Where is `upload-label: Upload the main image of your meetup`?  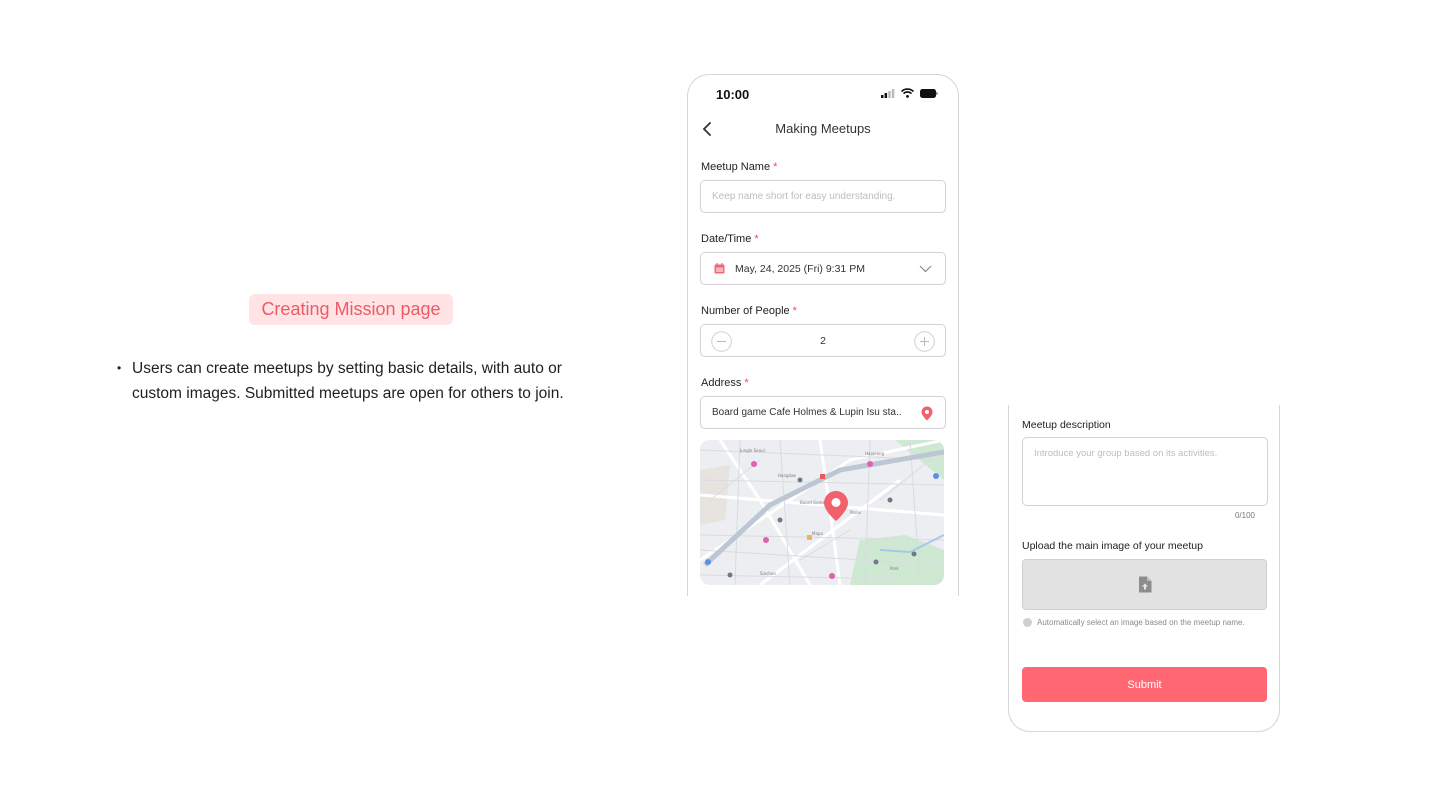
upload-label: Upload the main image of your meetup is located at coordinates (1112, 546).